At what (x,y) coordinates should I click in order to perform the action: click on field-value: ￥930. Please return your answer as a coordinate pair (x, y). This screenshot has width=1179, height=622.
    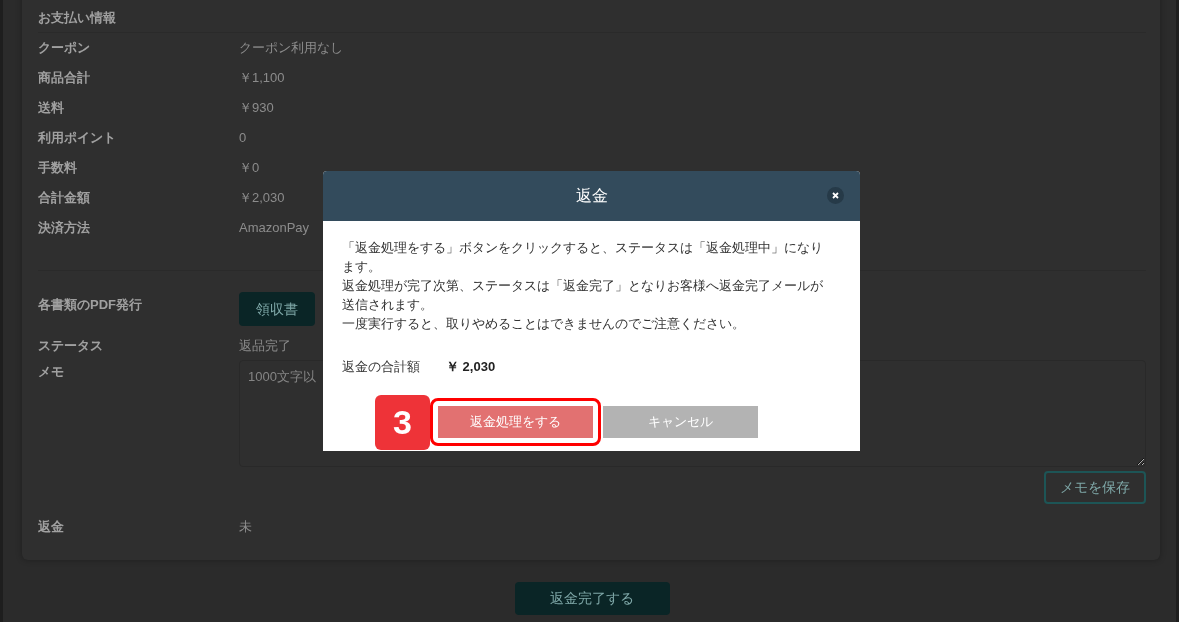
    Looking at the image, I should click on (256, 108).